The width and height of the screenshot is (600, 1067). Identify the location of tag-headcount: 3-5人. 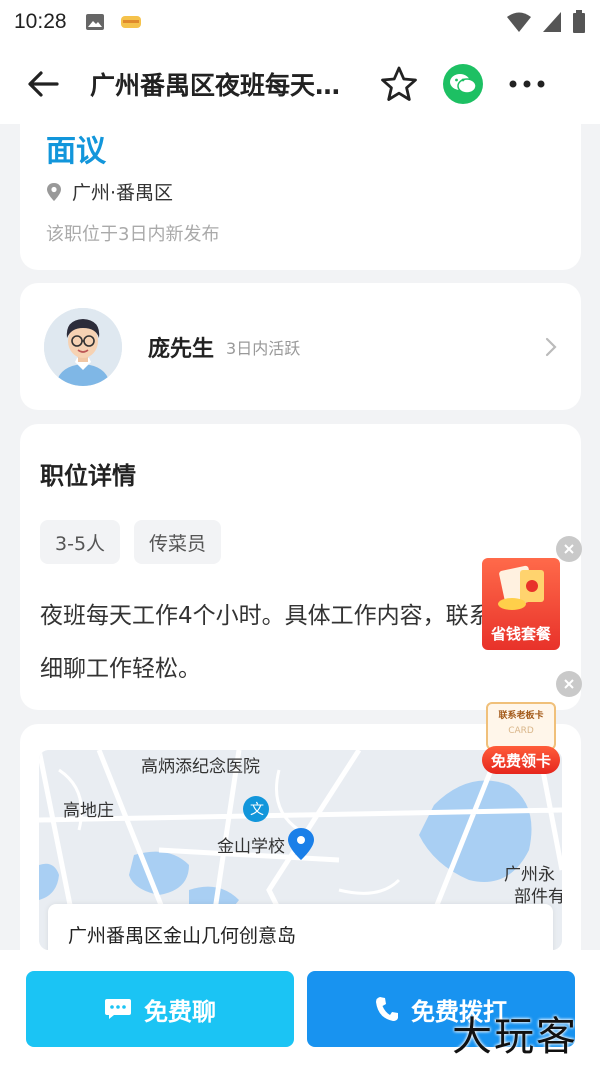
(80, 542).